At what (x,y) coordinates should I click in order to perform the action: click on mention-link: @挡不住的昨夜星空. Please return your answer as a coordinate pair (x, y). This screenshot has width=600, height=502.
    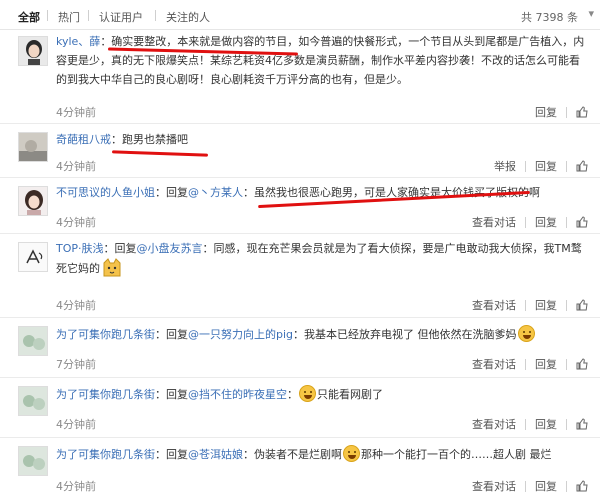
    Looking at the image, I should click on (237, 394).